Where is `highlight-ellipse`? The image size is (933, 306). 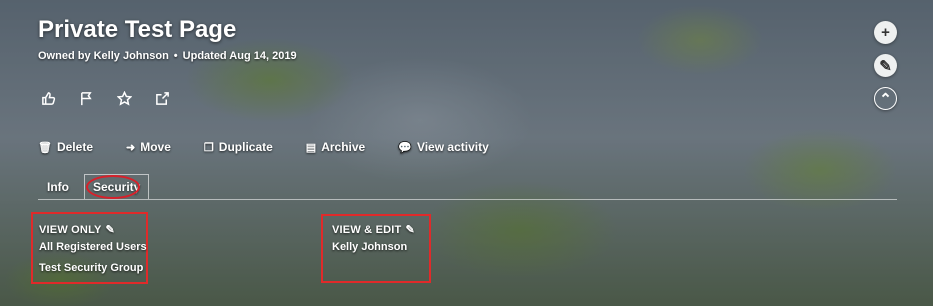
highlight-ellipse is located at coordinates (113, 187).